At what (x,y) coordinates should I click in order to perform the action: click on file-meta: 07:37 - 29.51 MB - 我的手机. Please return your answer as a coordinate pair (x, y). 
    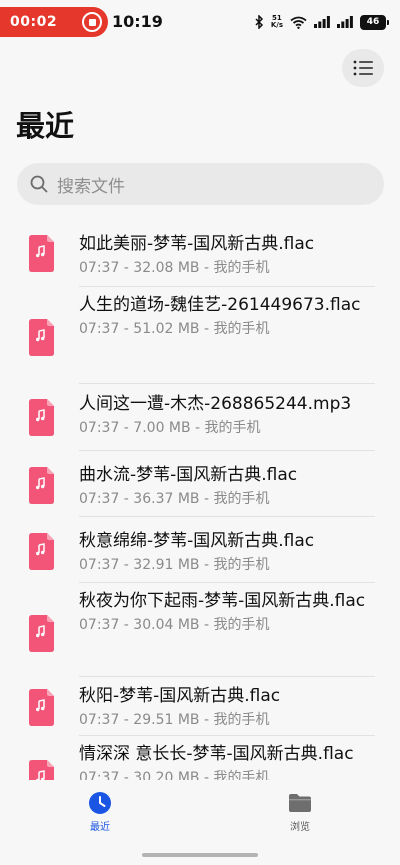
    Looking at the image, I should click on (174, 720).